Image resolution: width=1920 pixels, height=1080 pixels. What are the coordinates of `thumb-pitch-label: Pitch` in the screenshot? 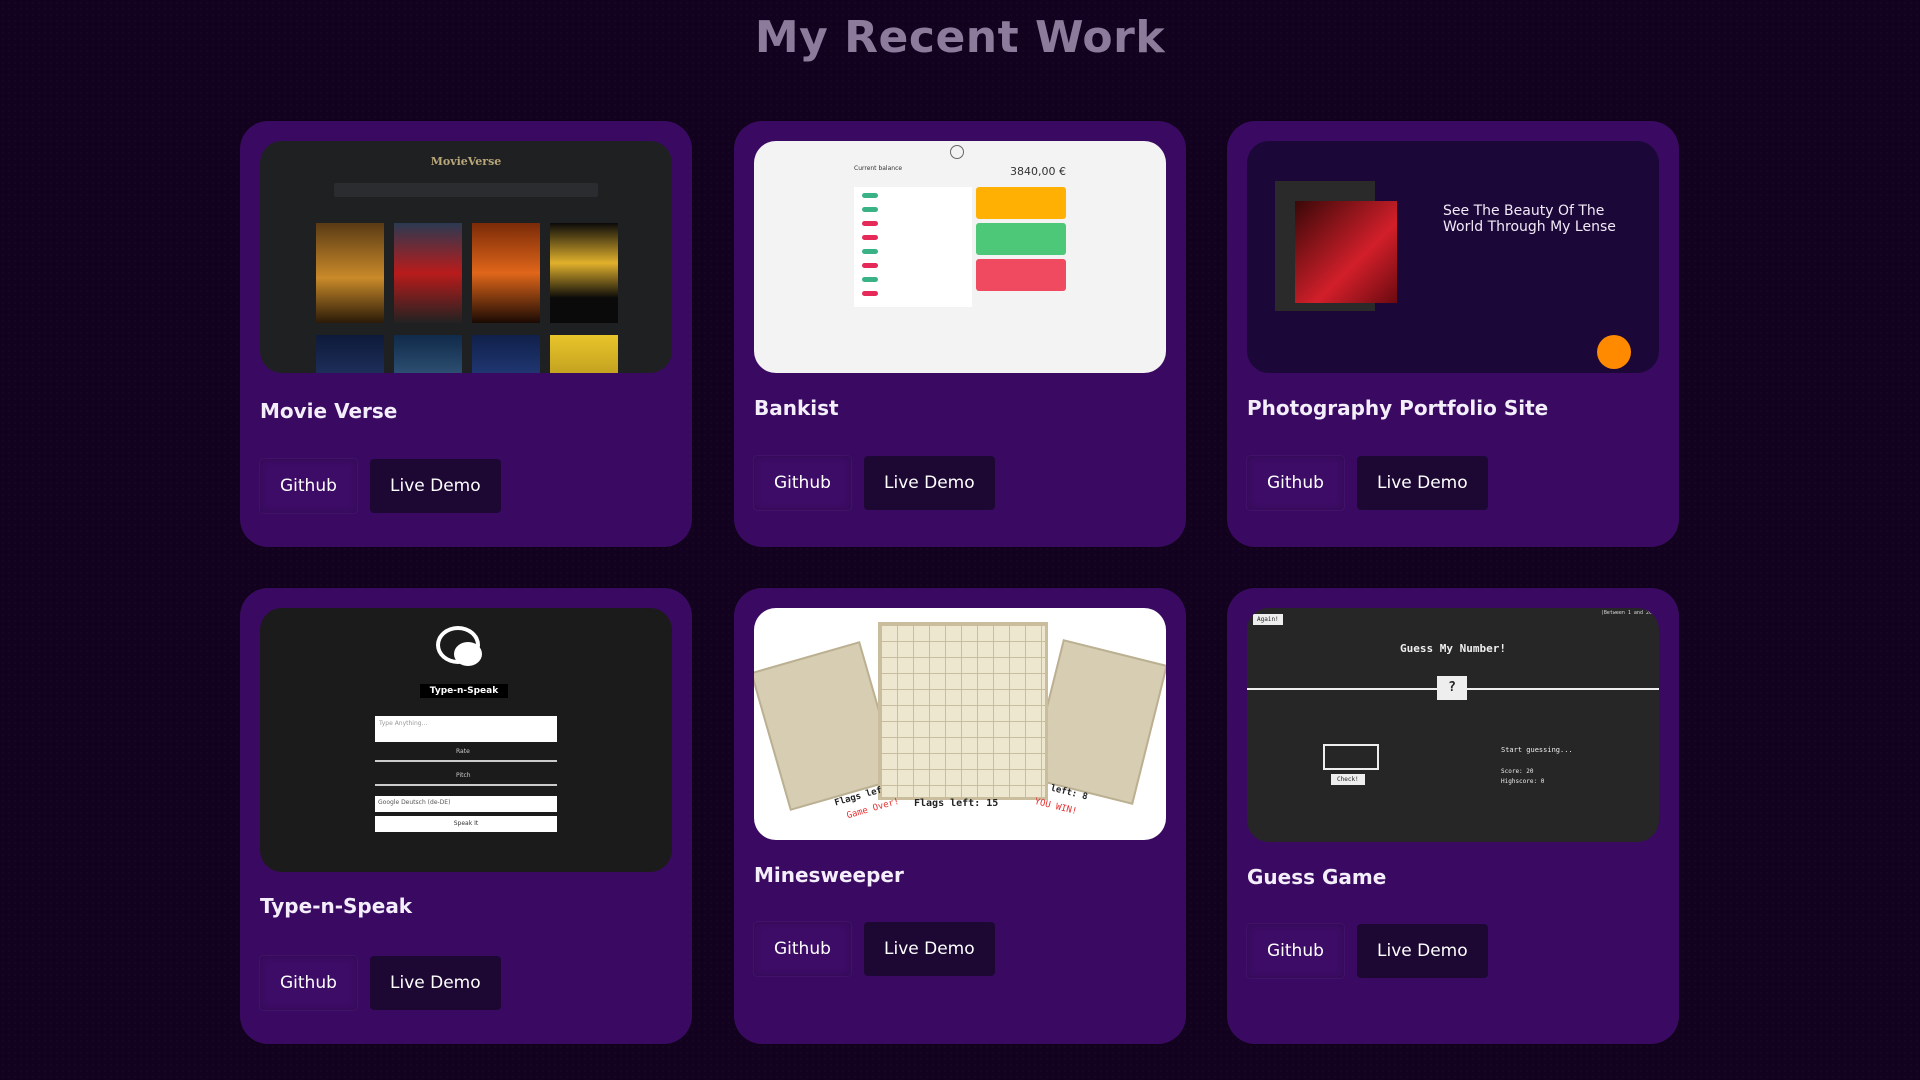 It's located at (463, 775).